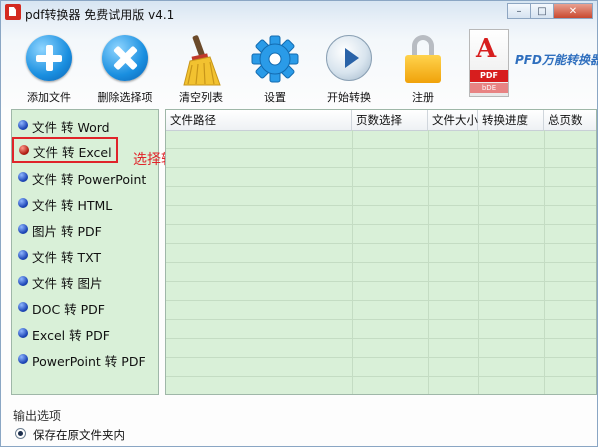 The image size is (598, 447). What do you see at coordinates (201, 97) in the screenshot?
I see `clear-list-label: 清空列表` at bounding box center [201, 97].